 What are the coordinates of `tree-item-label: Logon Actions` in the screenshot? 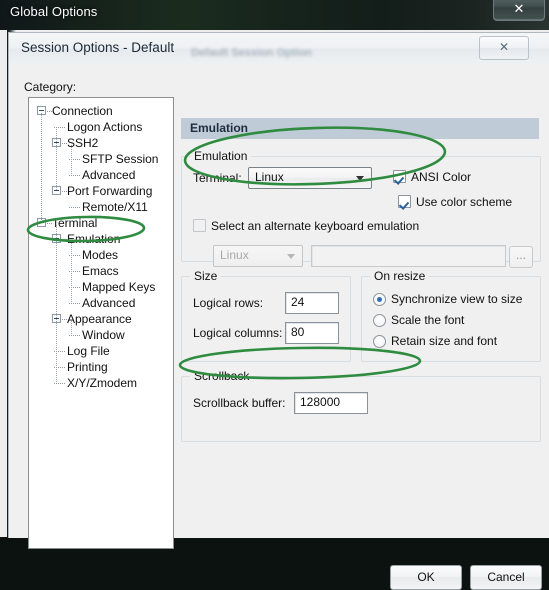 It's located at (105, 127).